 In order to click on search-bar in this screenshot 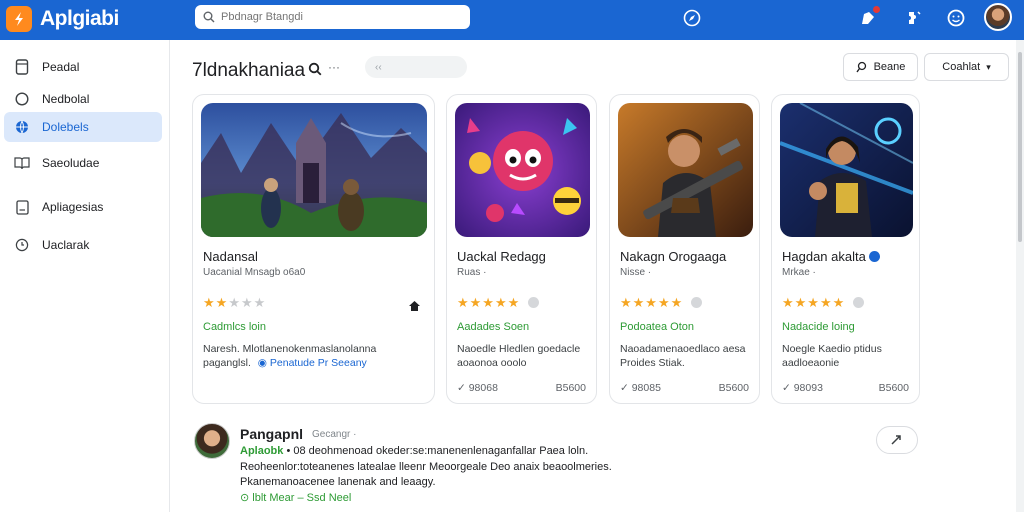, I will do `click(332, 17)`.